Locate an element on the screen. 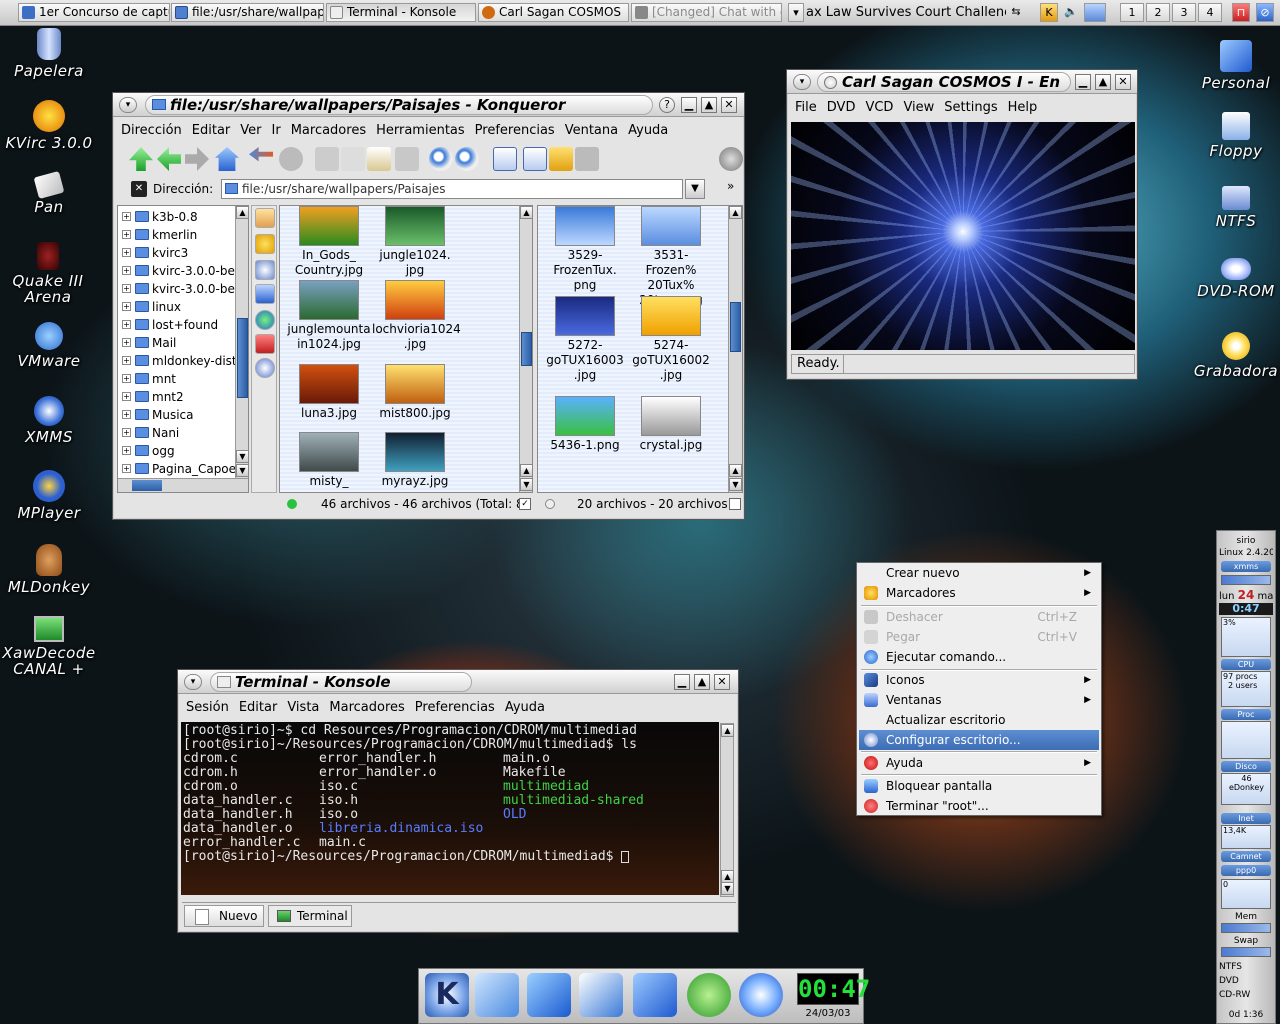  file-item: 3531- Frozen% 20Tux% 20two.png is located at coordinates (671, 257).